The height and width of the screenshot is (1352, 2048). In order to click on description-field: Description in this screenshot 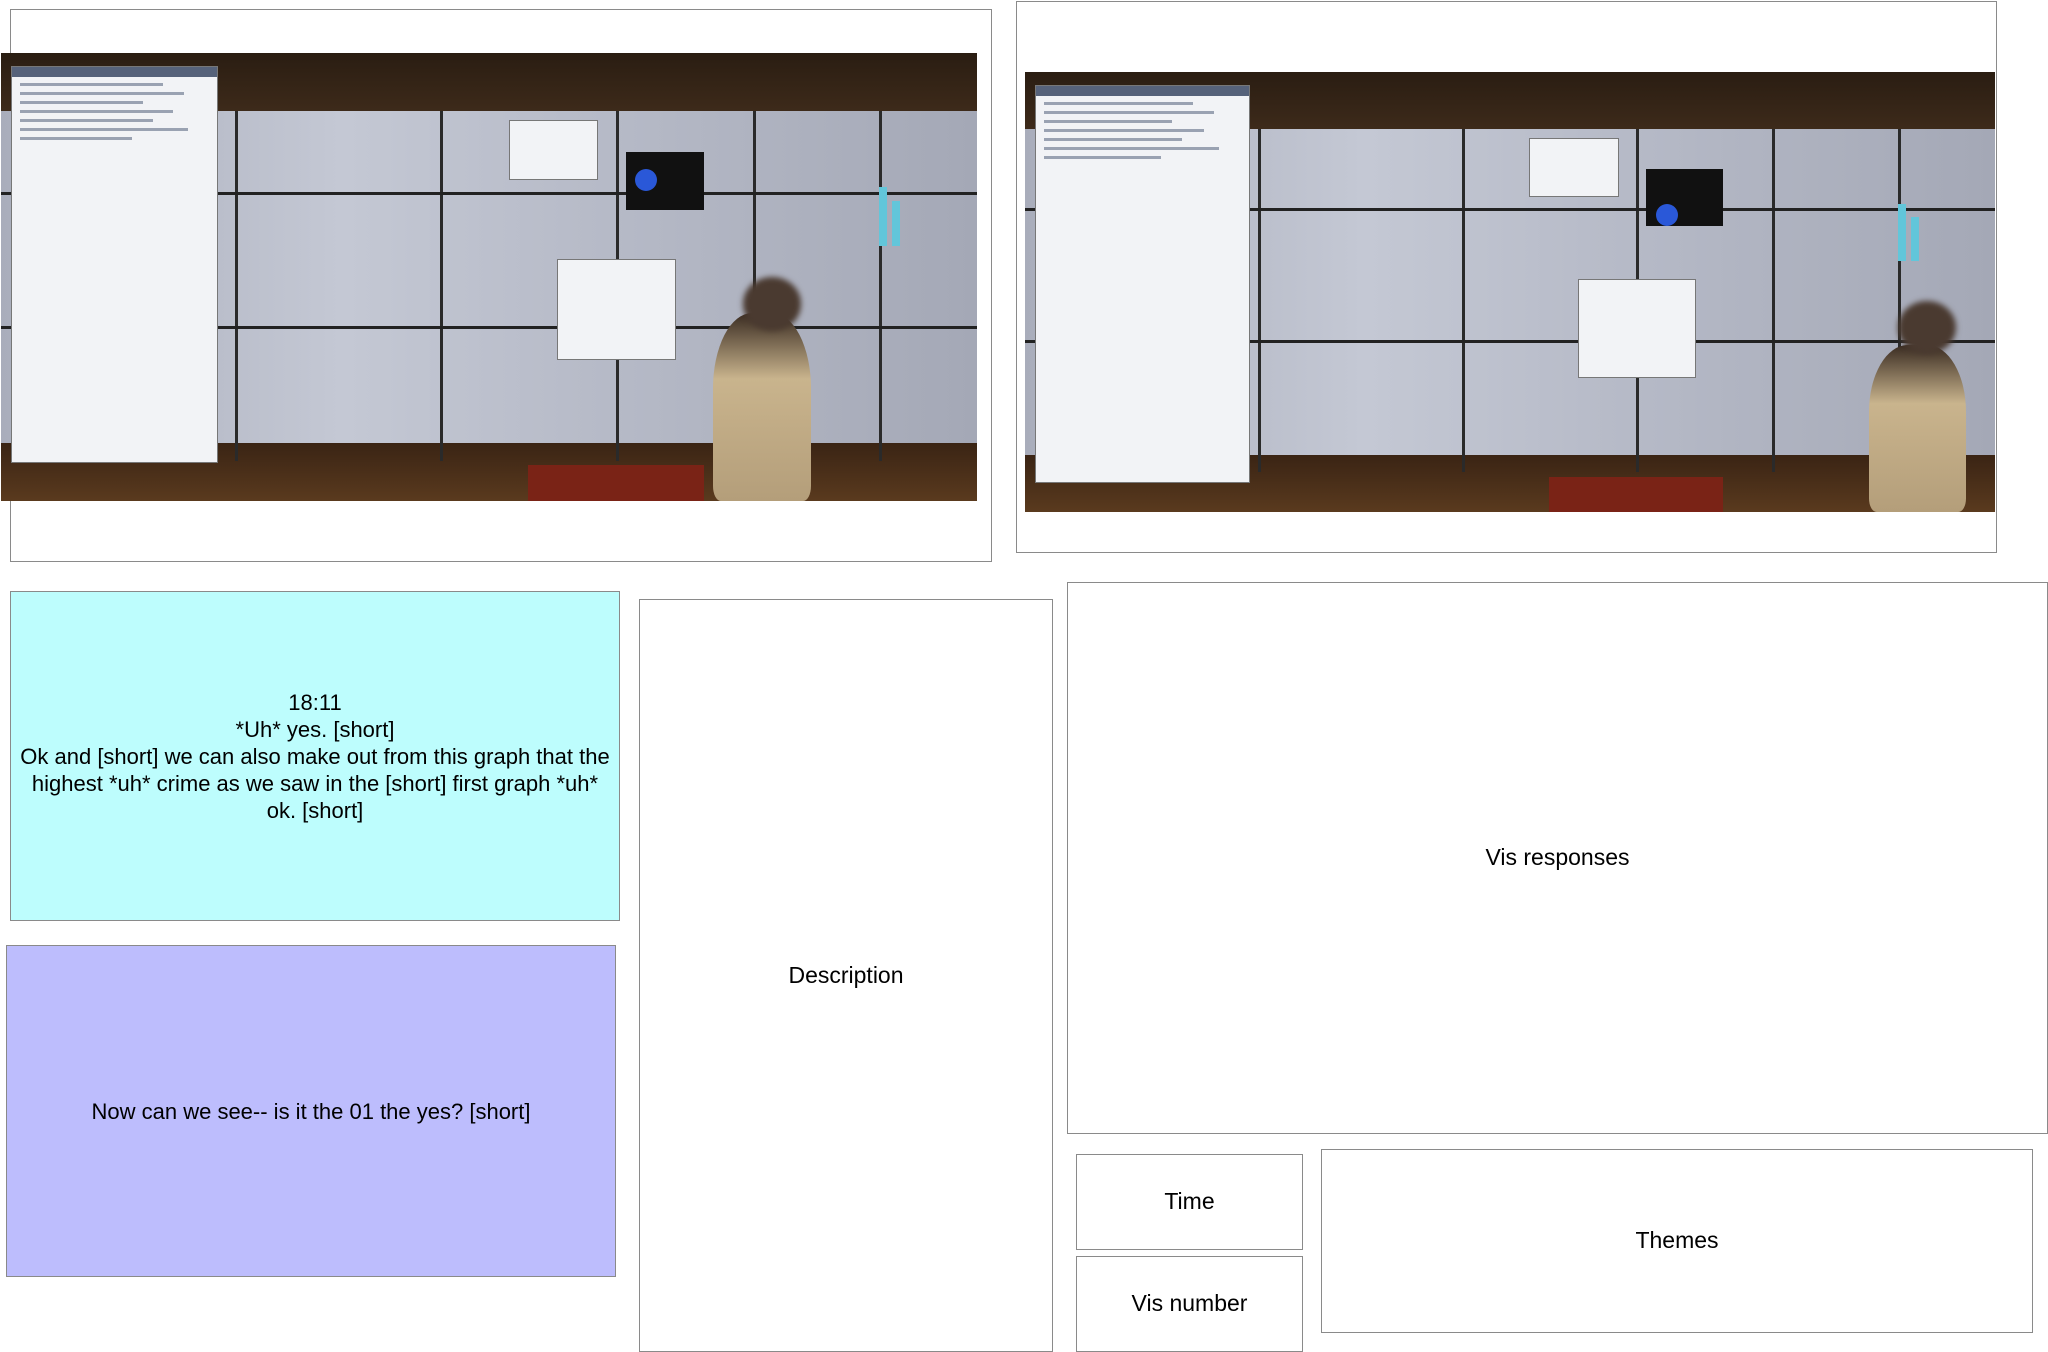, I will do `click(846, 975)`.